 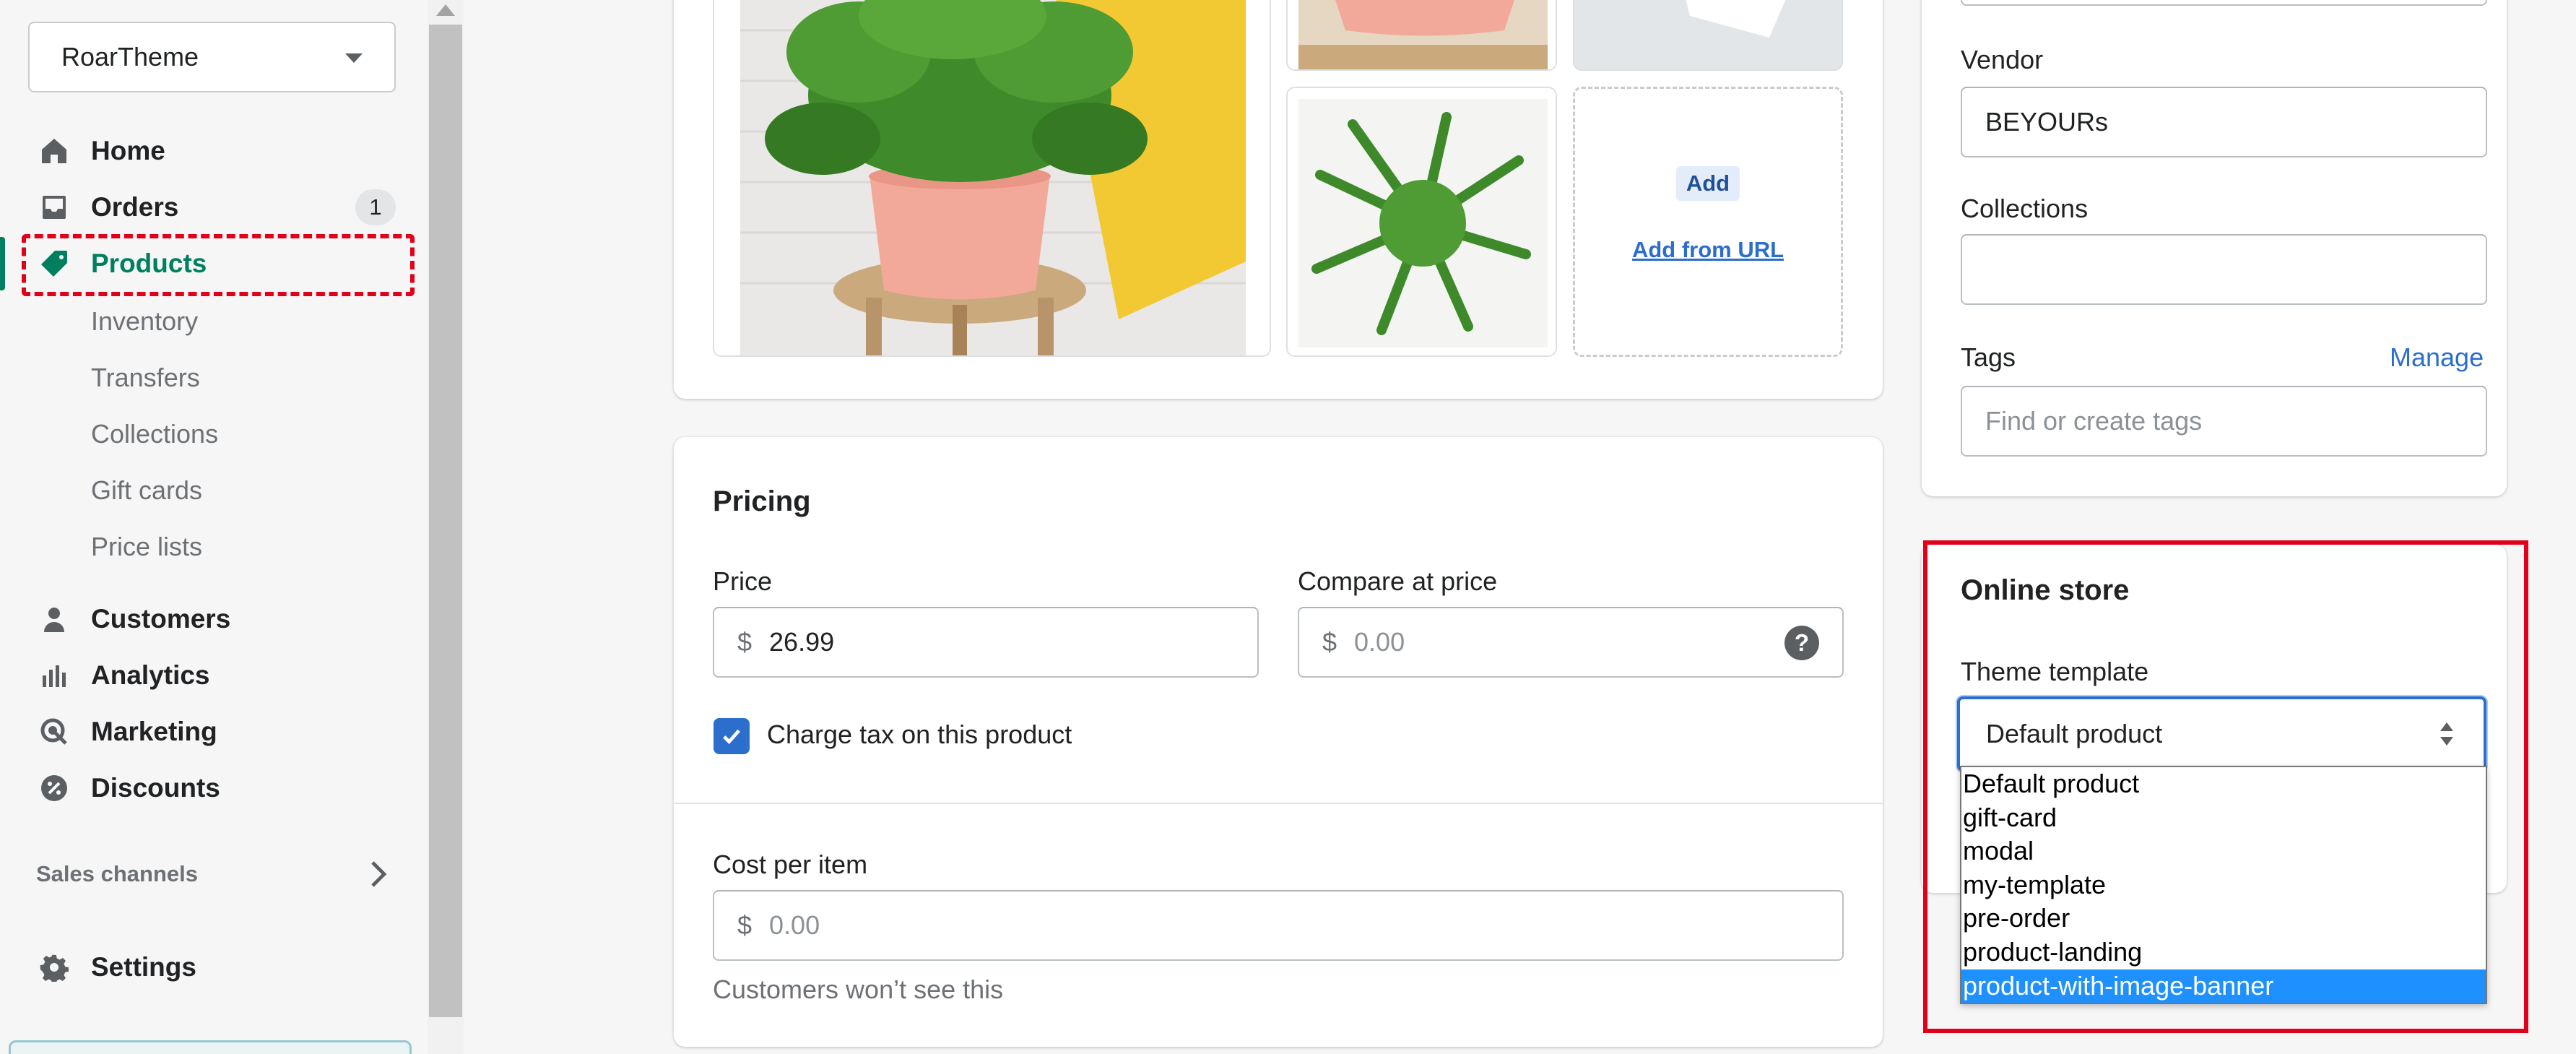 I want to click on collections-input, so click(x=2224, y=269).